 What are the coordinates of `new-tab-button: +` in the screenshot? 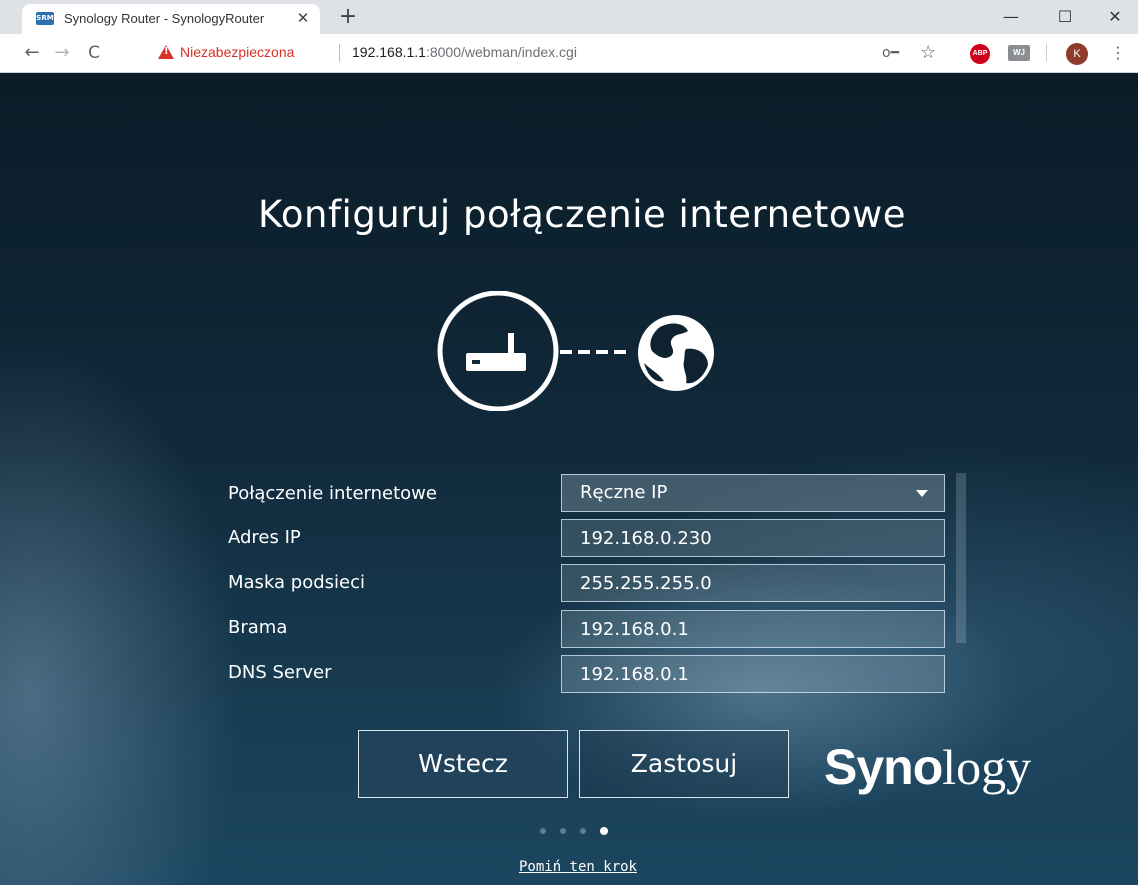 It's located at (348, 18).